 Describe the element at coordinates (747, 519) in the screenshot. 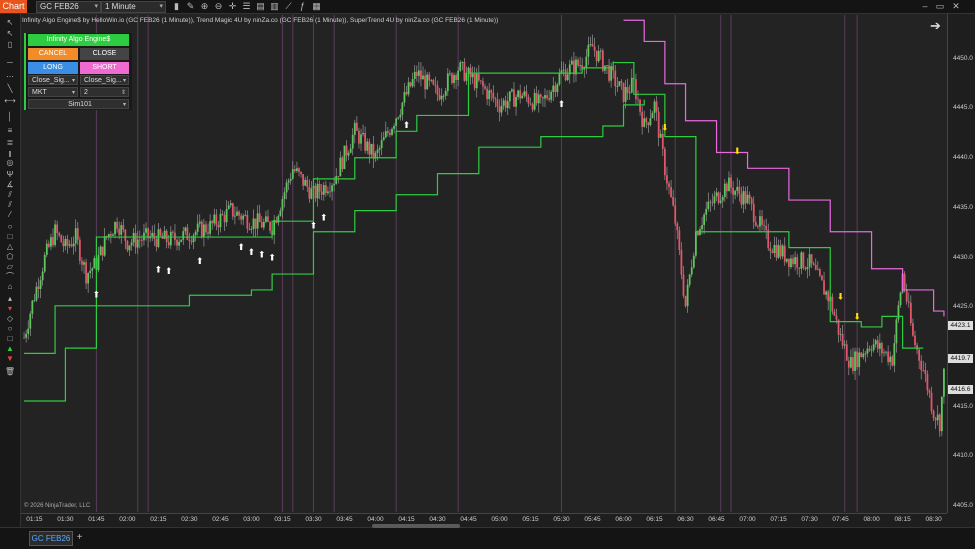

I see `time-tick: 07:00` at that location.